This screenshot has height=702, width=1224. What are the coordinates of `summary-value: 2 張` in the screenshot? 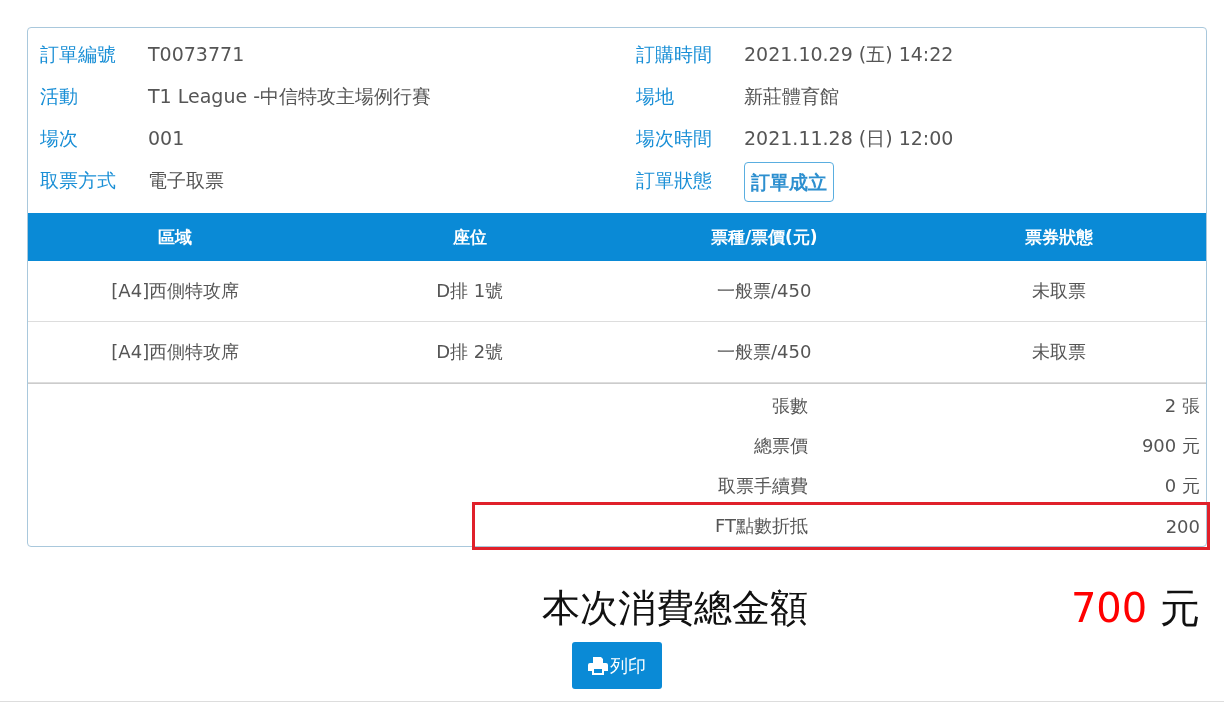 It's located at (1182, 406).